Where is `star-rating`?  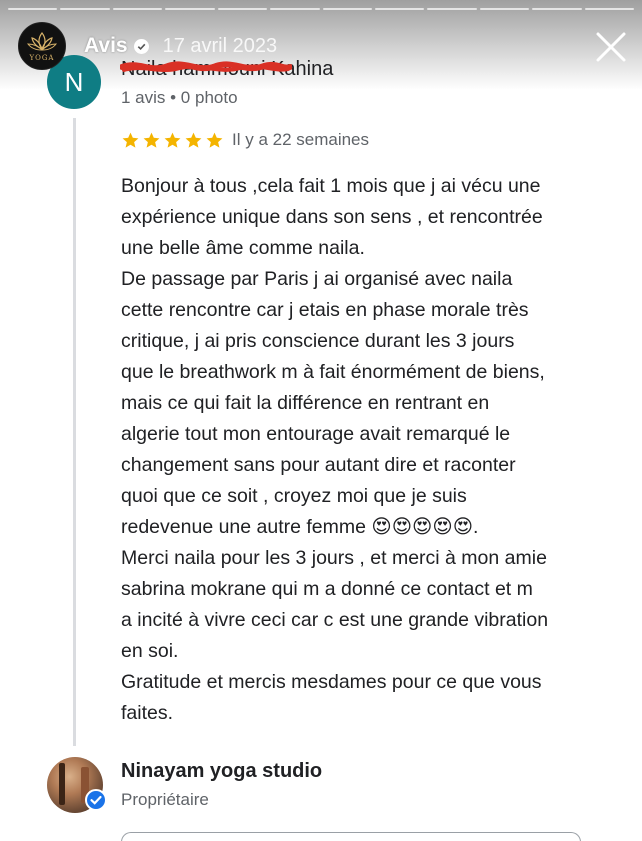
star-rating is located at coordinates (172, 140).